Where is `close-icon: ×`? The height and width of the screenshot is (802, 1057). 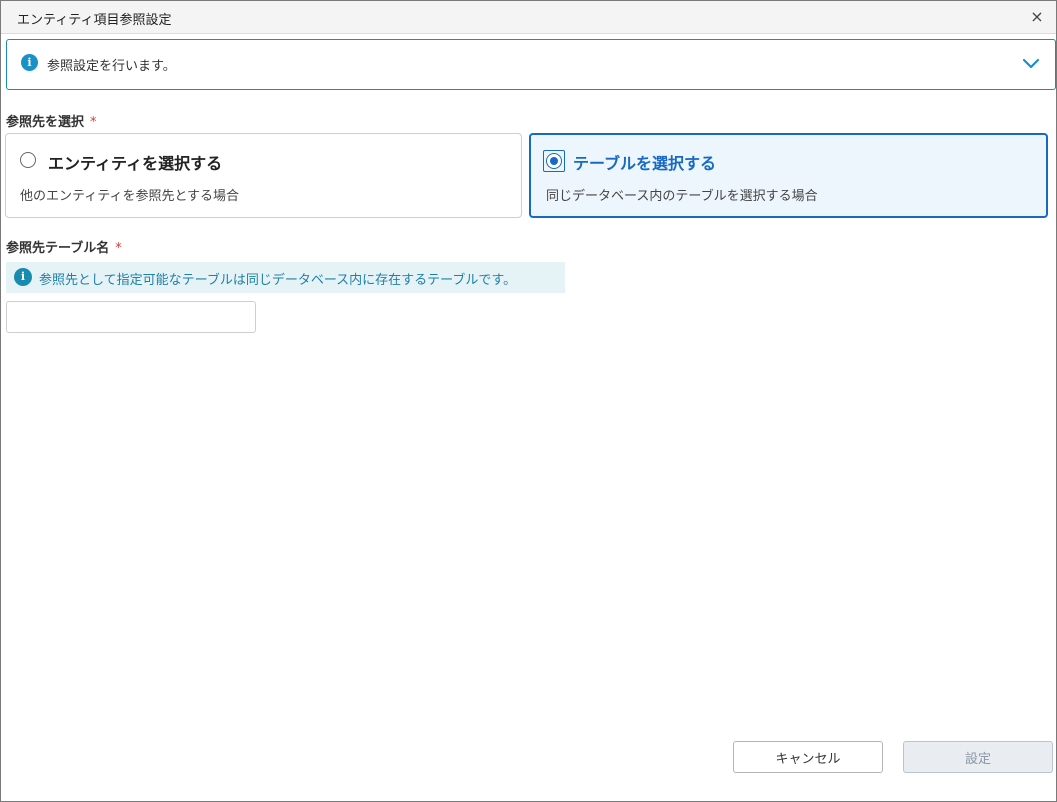 close-icon: × is located at coordinates (1037, 17).